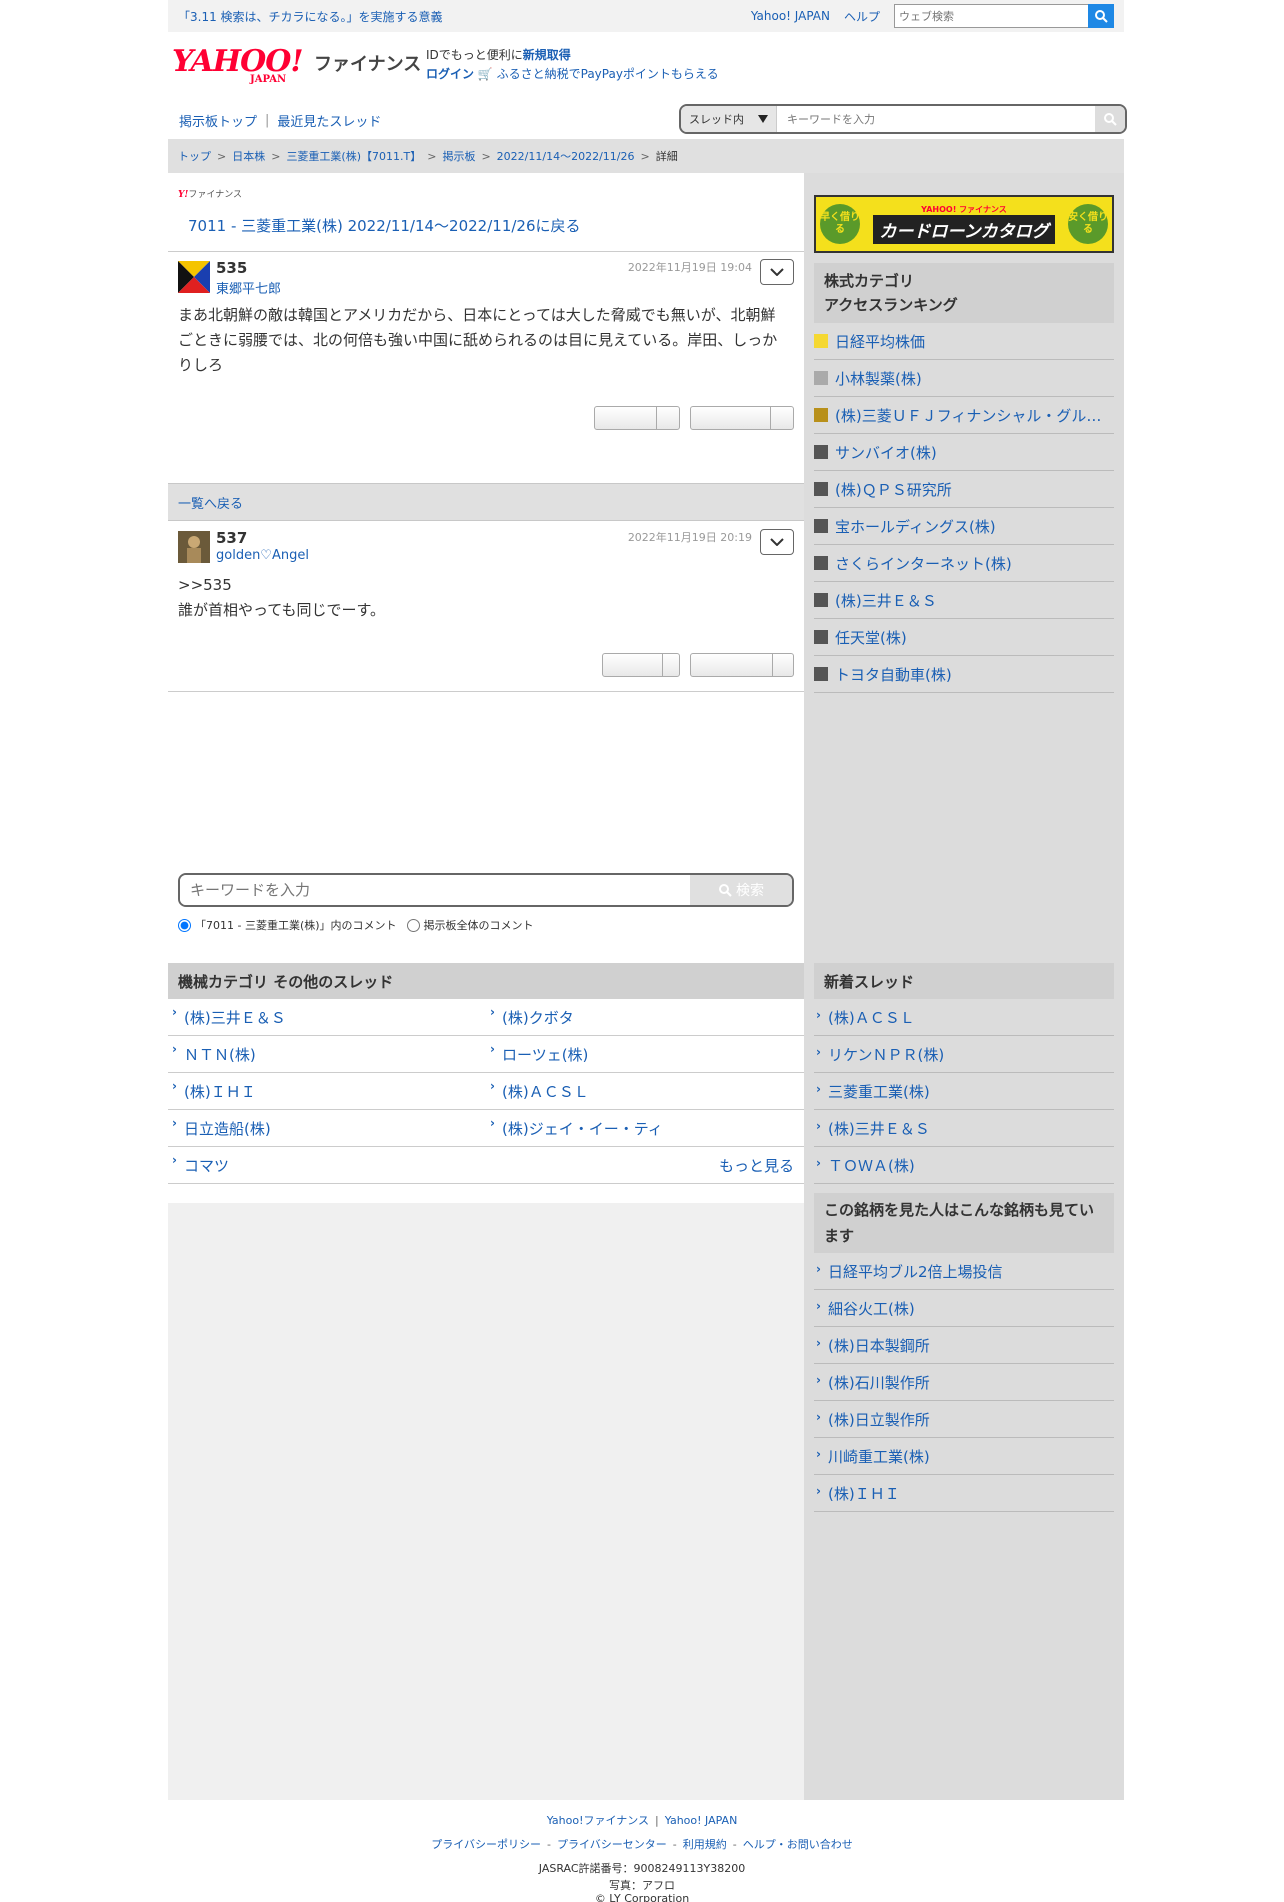  I want to click on ranking-item-label: (株)ＱＰＳ研究所, so click(893, 489).